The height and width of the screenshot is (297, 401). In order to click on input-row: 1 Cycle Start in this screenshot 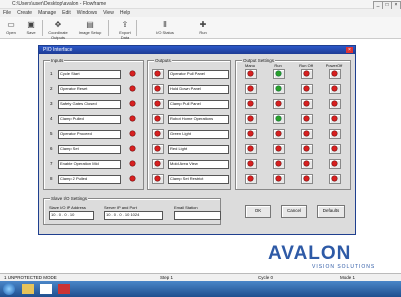, I will do `click(95, 74)`.